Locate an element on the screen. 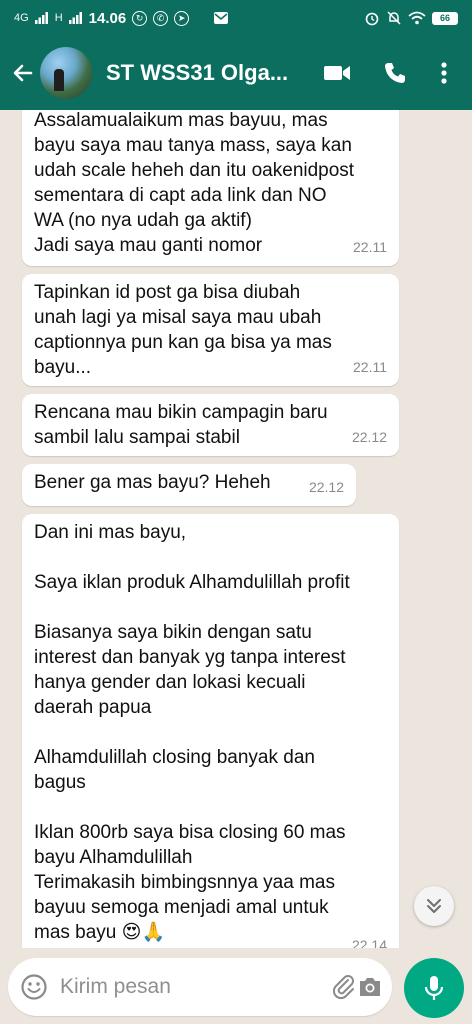 This screenshot has height=1024, width=472. camera-button is located at coordinates (370, 987).